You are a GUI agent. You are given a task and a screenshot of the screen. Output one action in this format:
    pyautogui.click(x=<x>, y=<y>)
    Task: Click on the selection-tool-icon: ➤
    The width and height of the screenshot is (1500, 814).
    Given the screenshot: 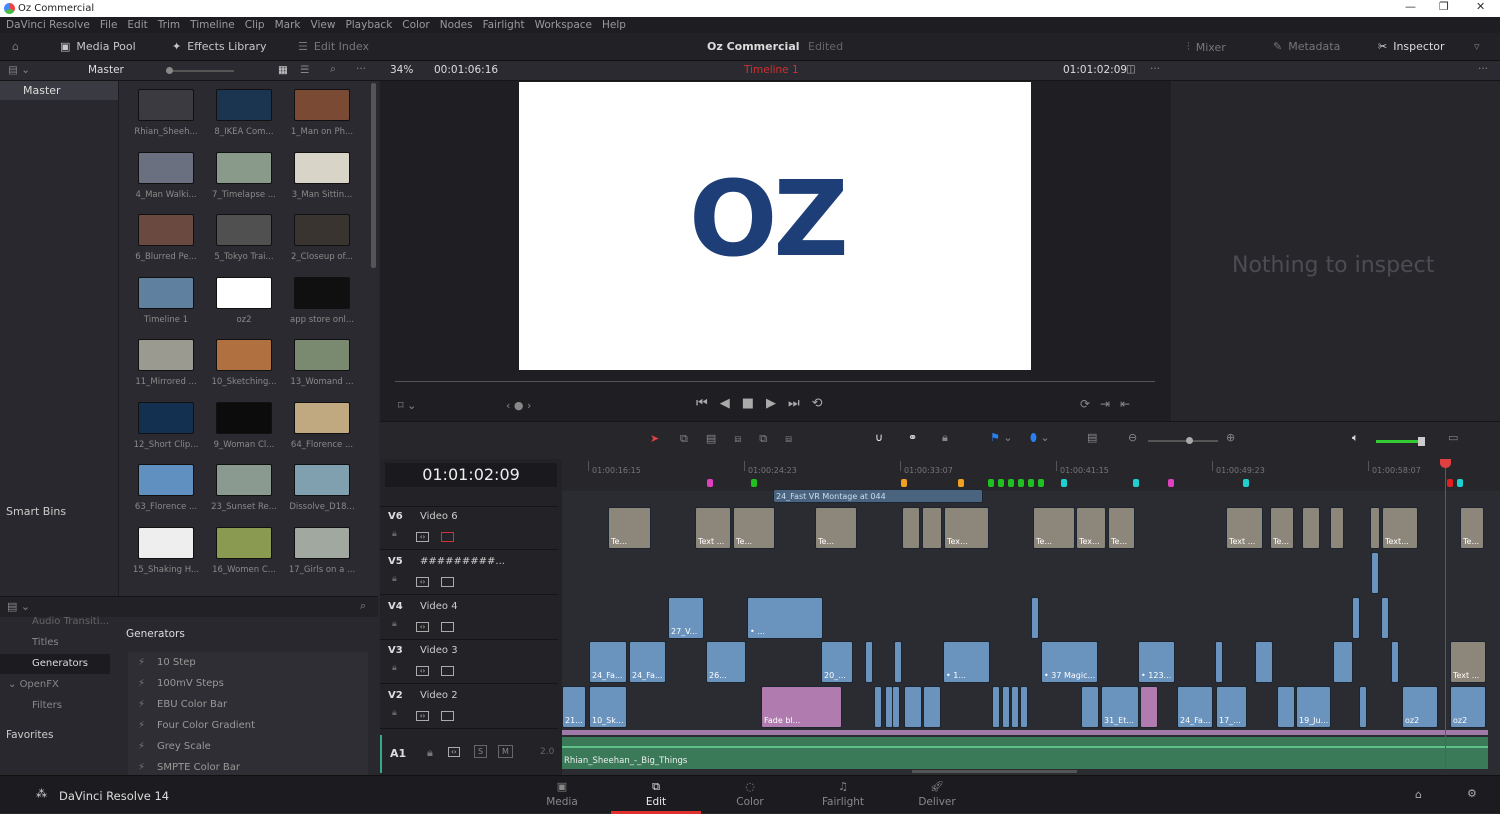 What is the action you would take?
    pyautogui.click(x=654, y=438)
    